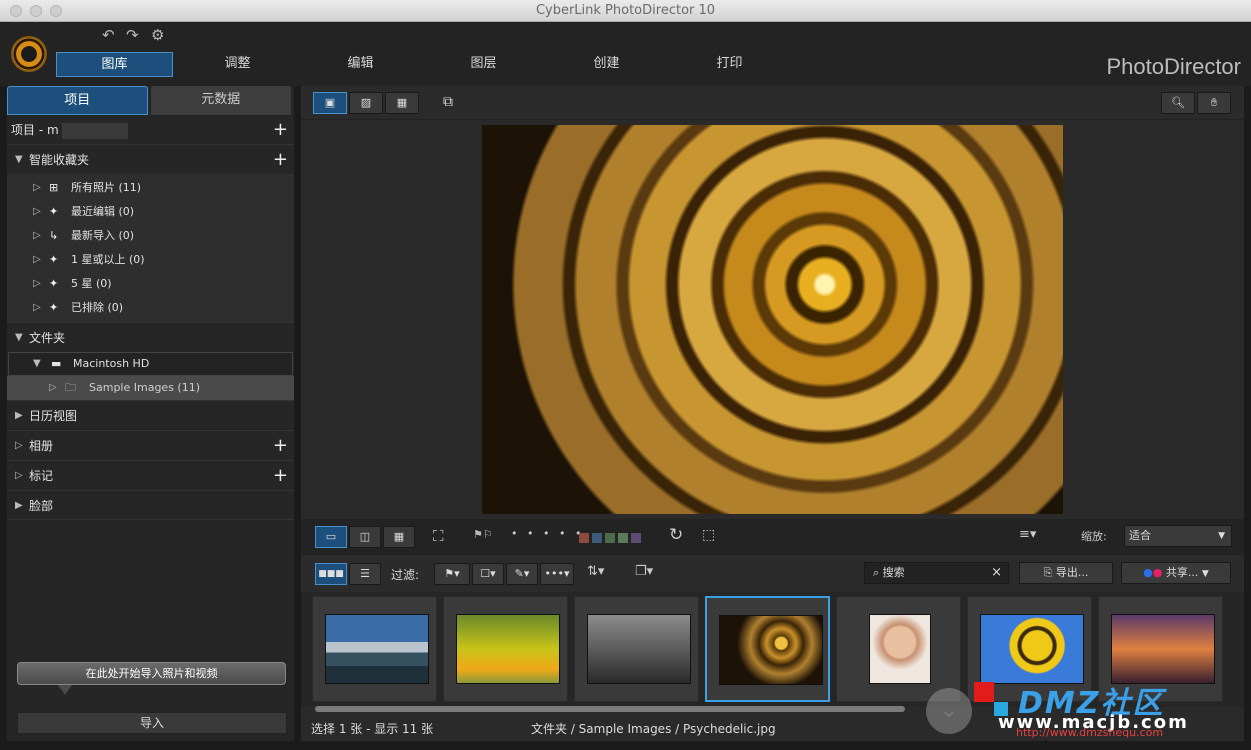 The height and width of the screenshot is (750, 1251). What do you see at coordinates (150, 159) in the screenshot?
I see `smart-collections-header: ▼ 智能收藏夹 +` at bounding box center [150, 159].